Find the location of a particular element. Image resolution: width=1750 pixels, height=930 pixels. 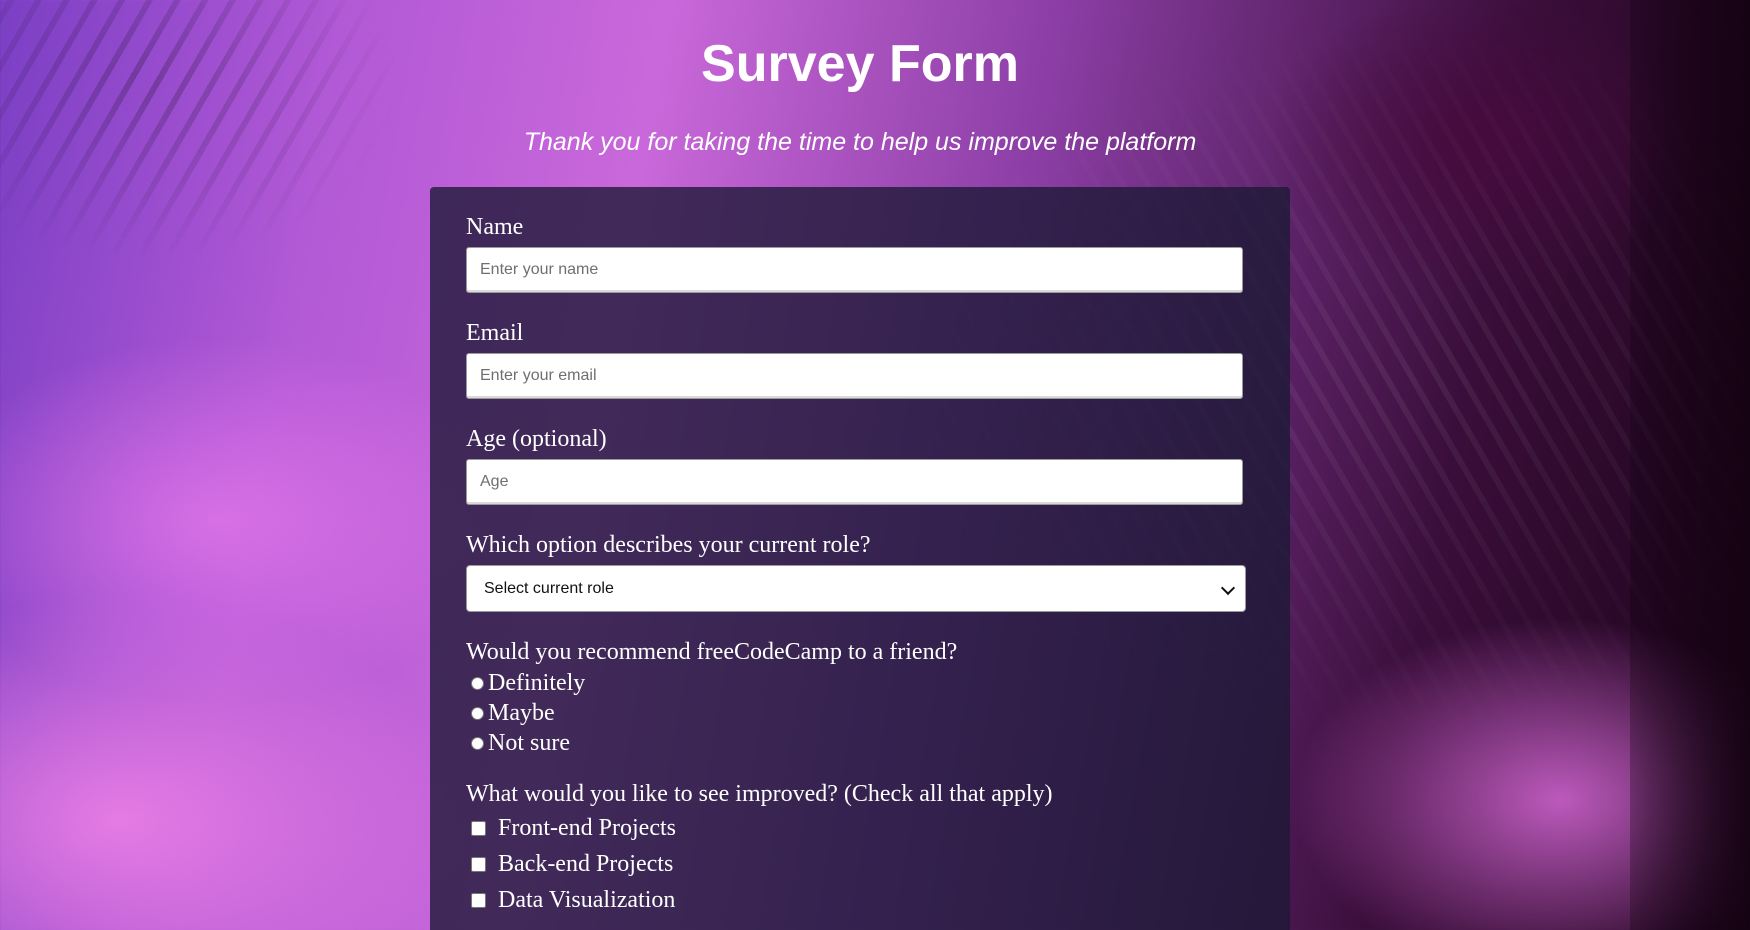

radio-option-not-sure: Not sure is located at coordinates (860, 743).